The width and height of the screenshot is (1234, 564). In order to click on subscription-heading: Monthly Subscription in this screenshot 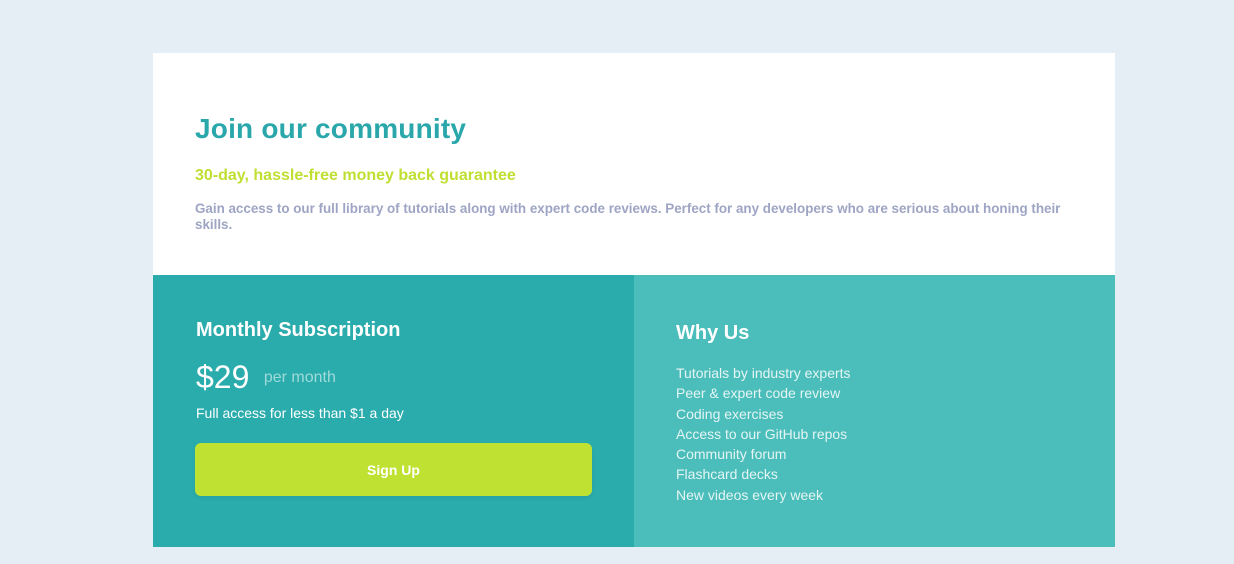, I will do `click(298, 330)`.